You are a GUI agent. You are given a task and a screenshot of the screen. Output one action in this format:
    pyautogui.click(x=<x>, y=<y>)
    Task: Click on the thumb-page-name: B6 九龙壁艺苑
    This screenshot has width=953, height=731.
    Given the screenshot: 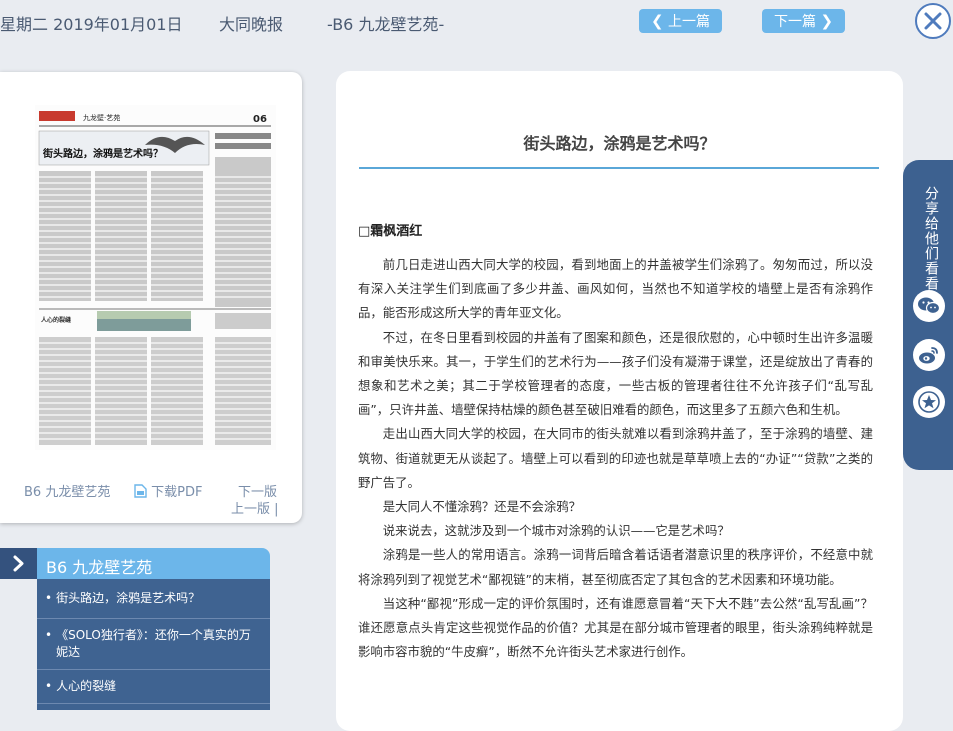 What is the action you would take?
    pyautogui.click(x=67, y=492)
    